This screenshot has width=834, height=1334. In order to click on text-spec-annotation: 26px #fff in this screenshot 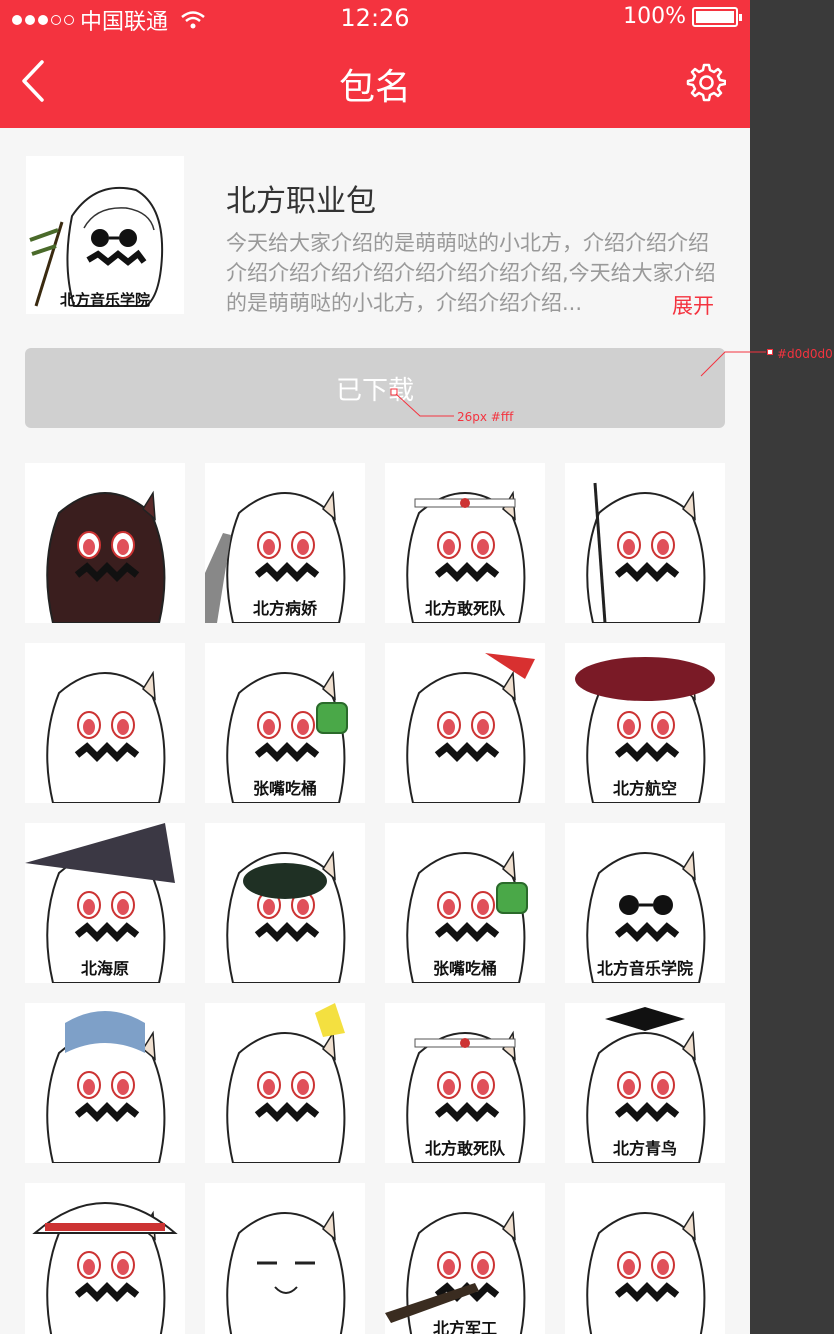, I will do `click(485, 417)`.